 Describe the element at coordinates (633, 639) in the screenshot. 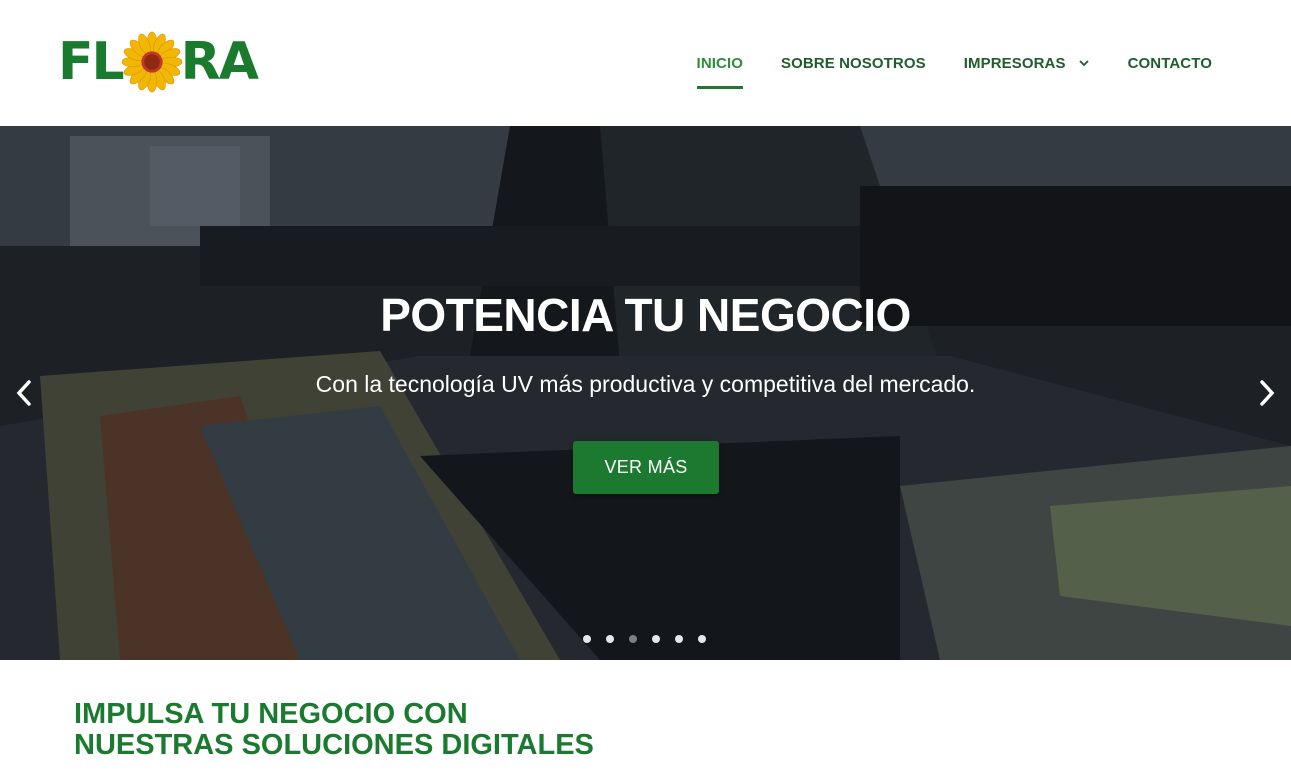

I see `slider-dot-active` at that location.